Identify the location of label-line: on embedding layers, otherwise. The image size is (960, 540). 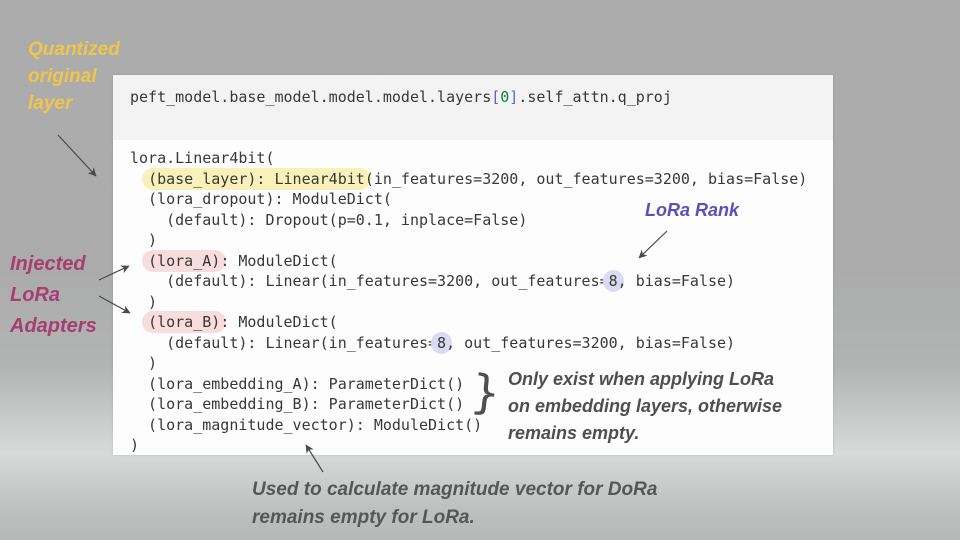
(645, 406).